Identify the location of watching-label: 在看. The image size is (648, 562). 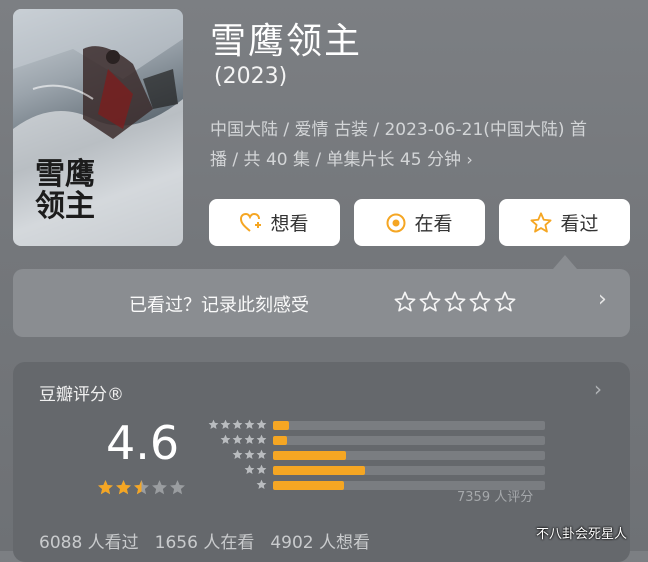
(433, 224).